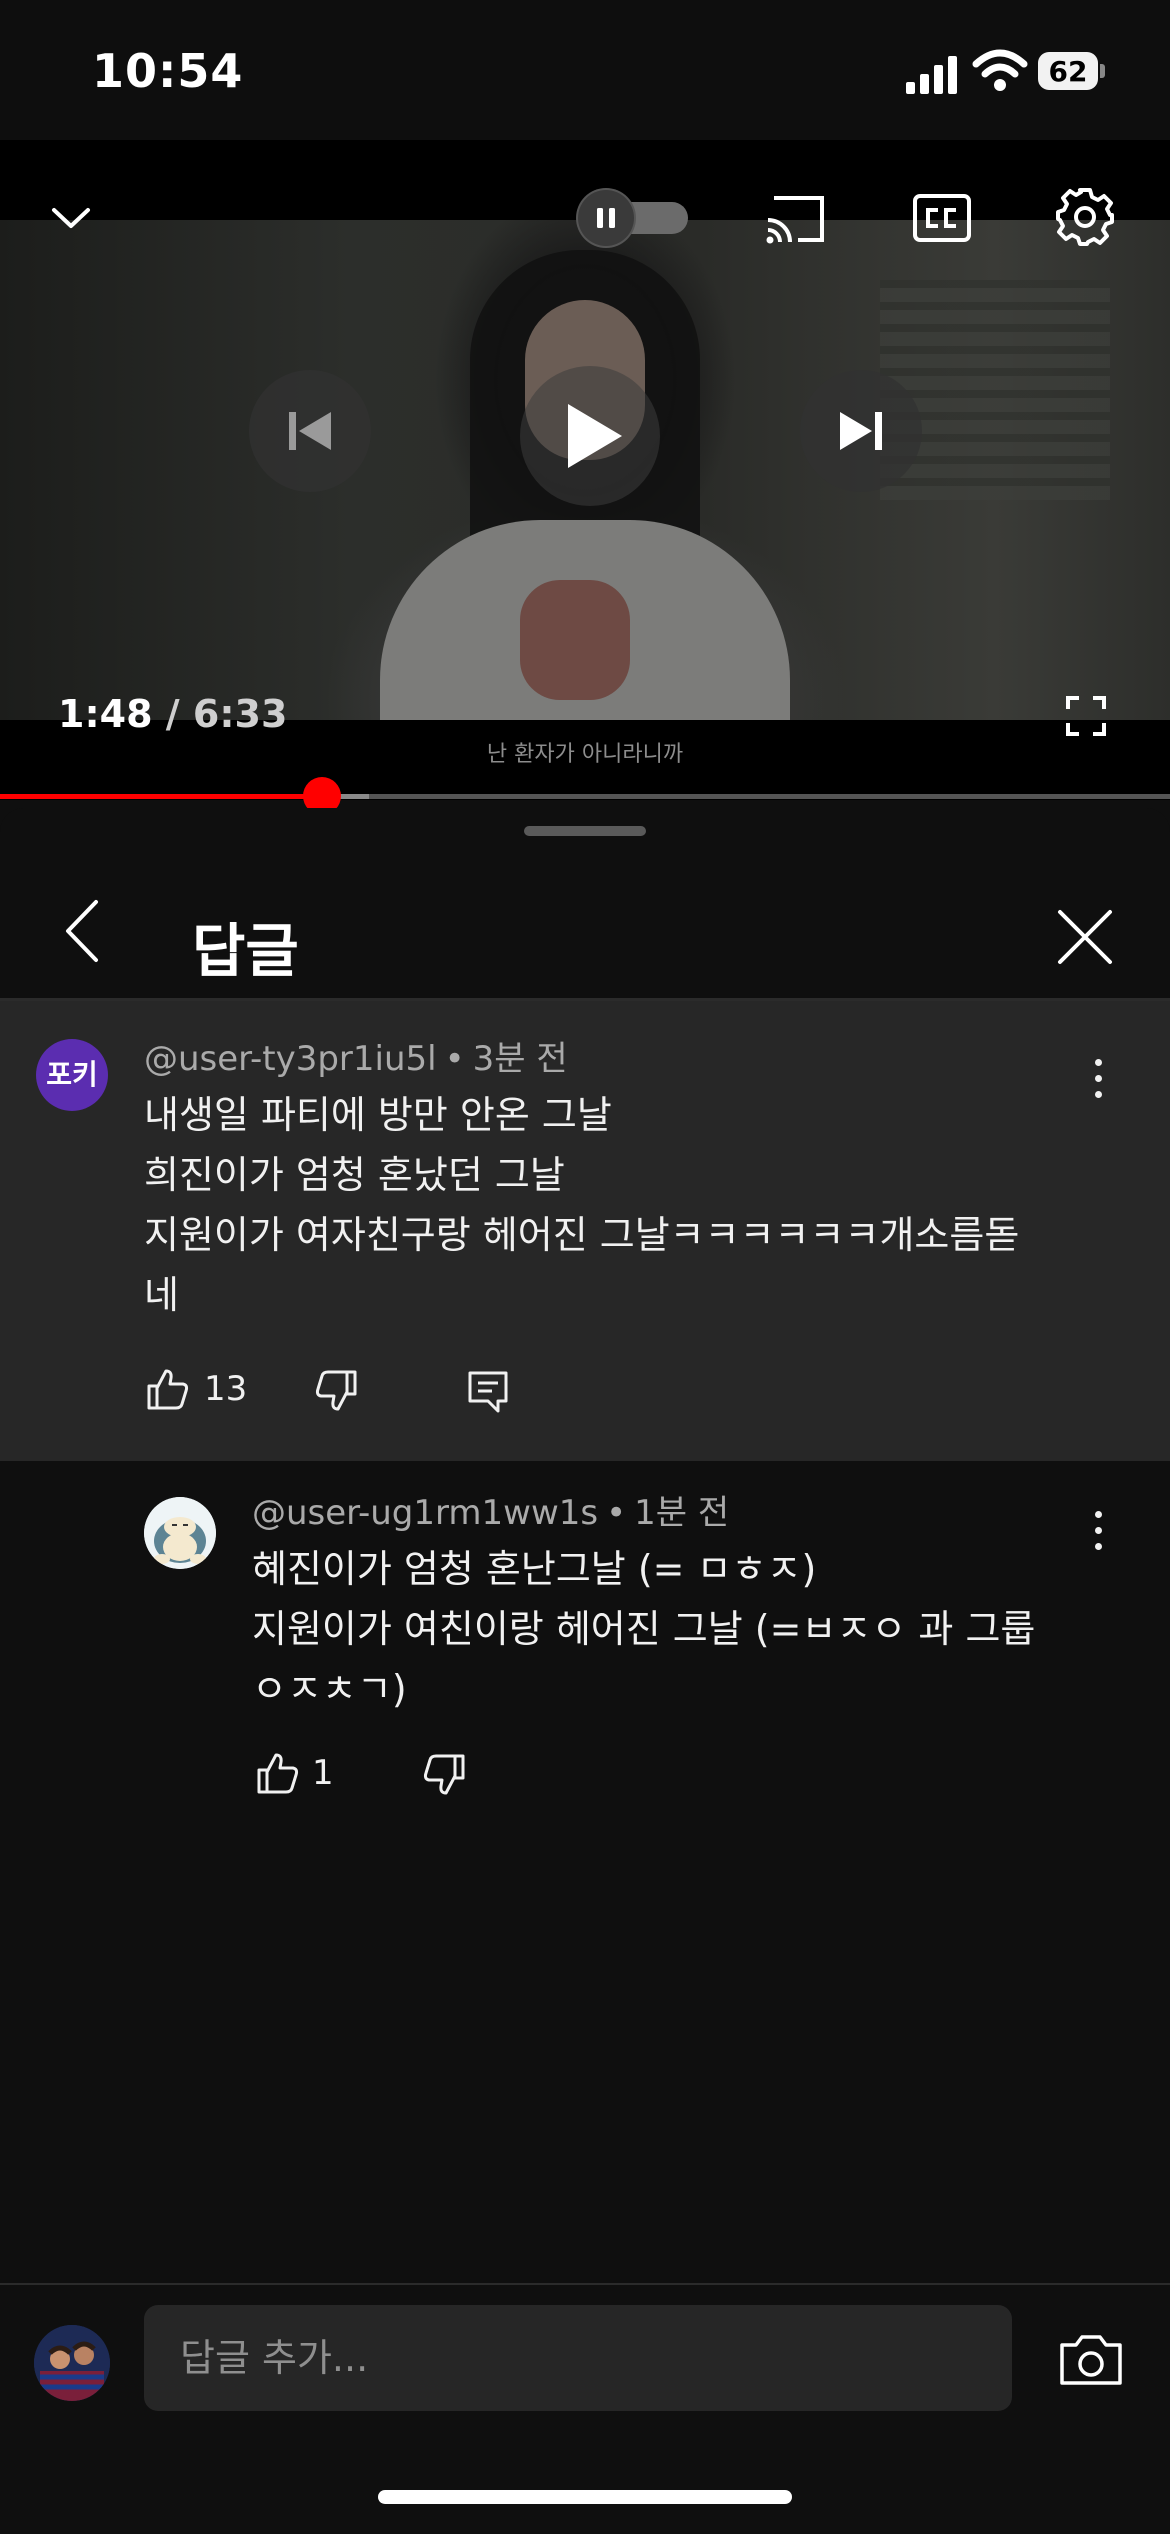 This screenshot has width=1170, height=2534. Describe the element at coordinates (245, 951) in the screenshot. I see `panel-title: 답글` at that location.